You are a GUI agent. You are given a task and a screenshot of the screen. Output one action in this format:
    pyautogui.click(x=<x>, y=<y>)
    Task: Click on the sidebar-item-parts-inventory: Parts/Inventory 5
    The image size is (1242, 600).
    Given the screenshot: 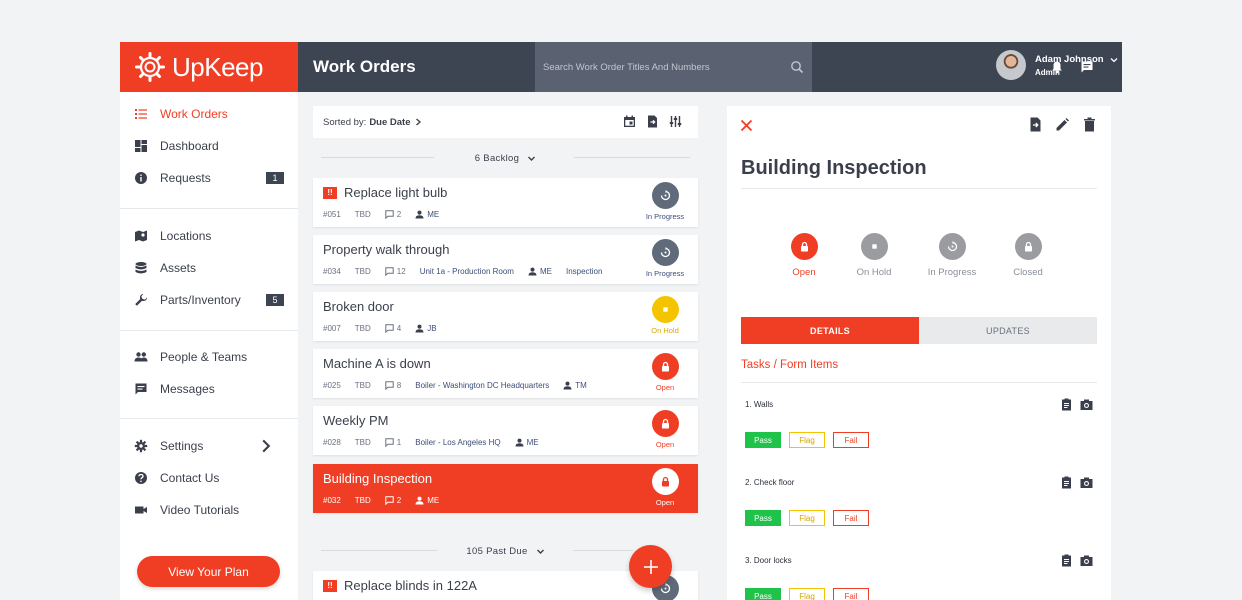 What is the action you would take?
    pyautogui.click(x=209, y=300)
    